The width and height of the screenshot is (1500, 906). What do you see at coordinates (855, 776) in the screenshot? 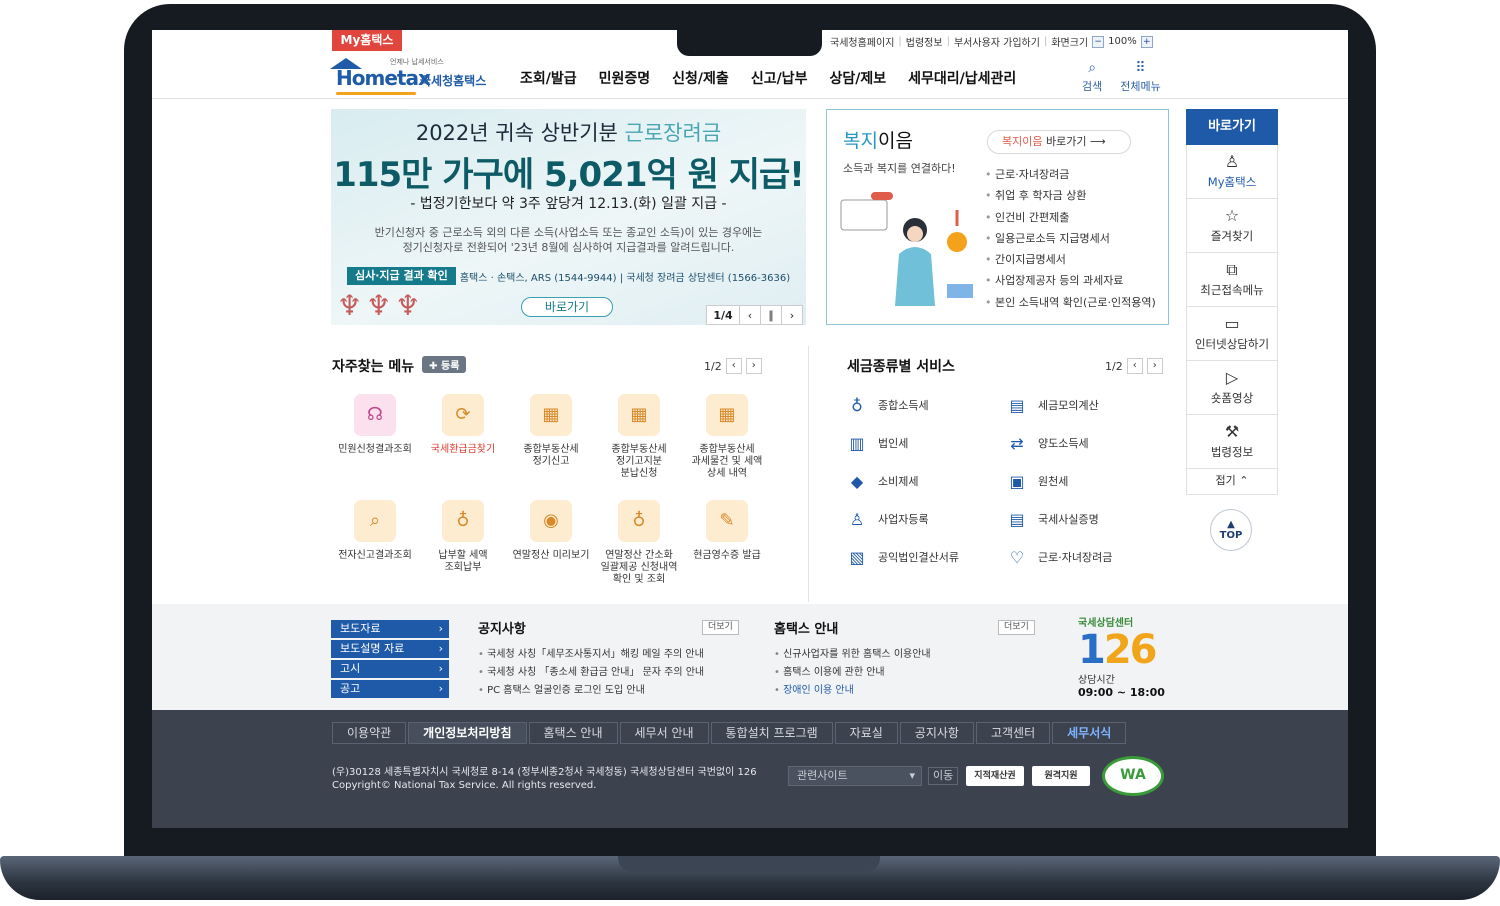
I see `related-sites-select: 관련사이트` at bounding box center [855, 776].